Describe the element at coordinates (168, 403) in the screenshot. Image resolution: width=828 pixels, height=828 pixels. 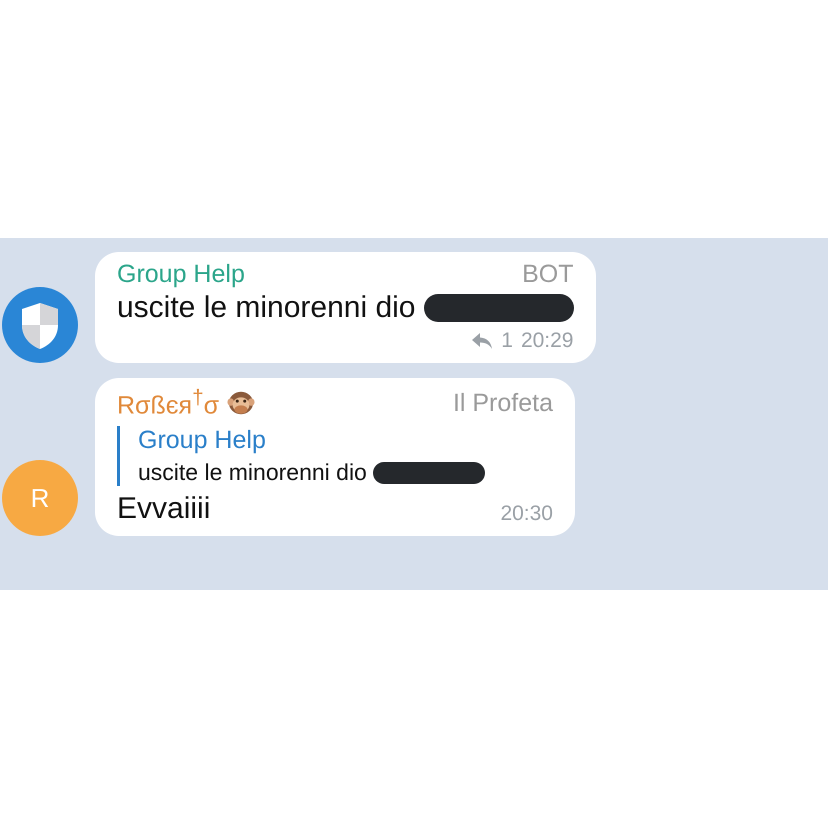
I see `sender-name: Rσßєя$^{†}$σ` at that location.